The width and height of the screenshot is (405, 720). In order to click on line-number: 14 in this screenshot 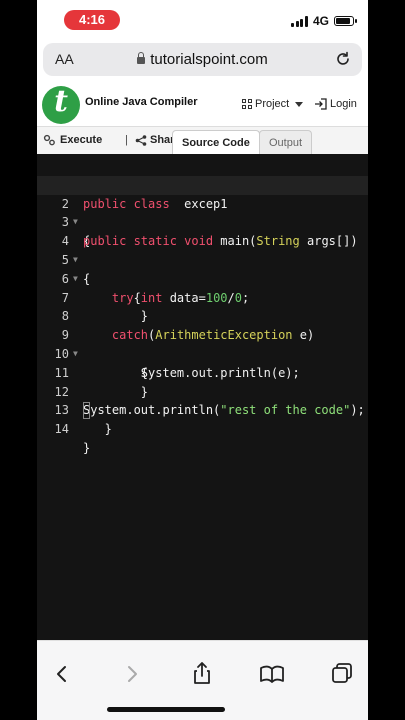, I will do `click(61, 429)`.